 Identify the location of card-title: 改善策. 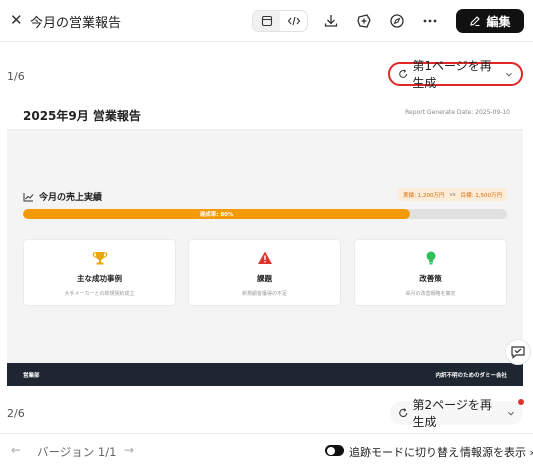
(430, 278).